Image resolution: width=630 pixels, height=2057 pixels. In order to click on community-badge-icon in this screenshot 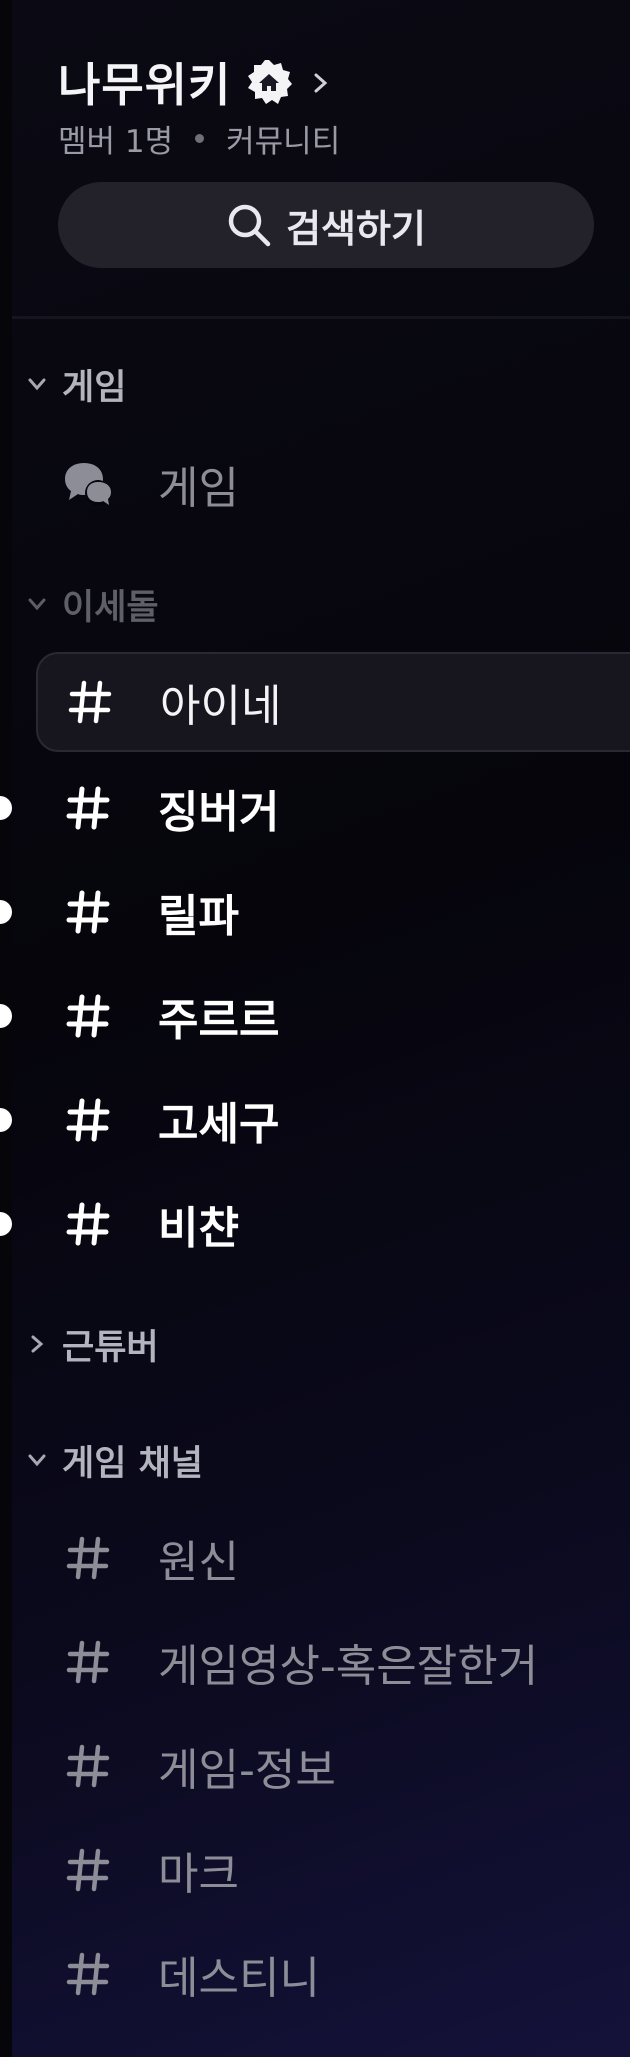, I will do `click(269, 82)`.